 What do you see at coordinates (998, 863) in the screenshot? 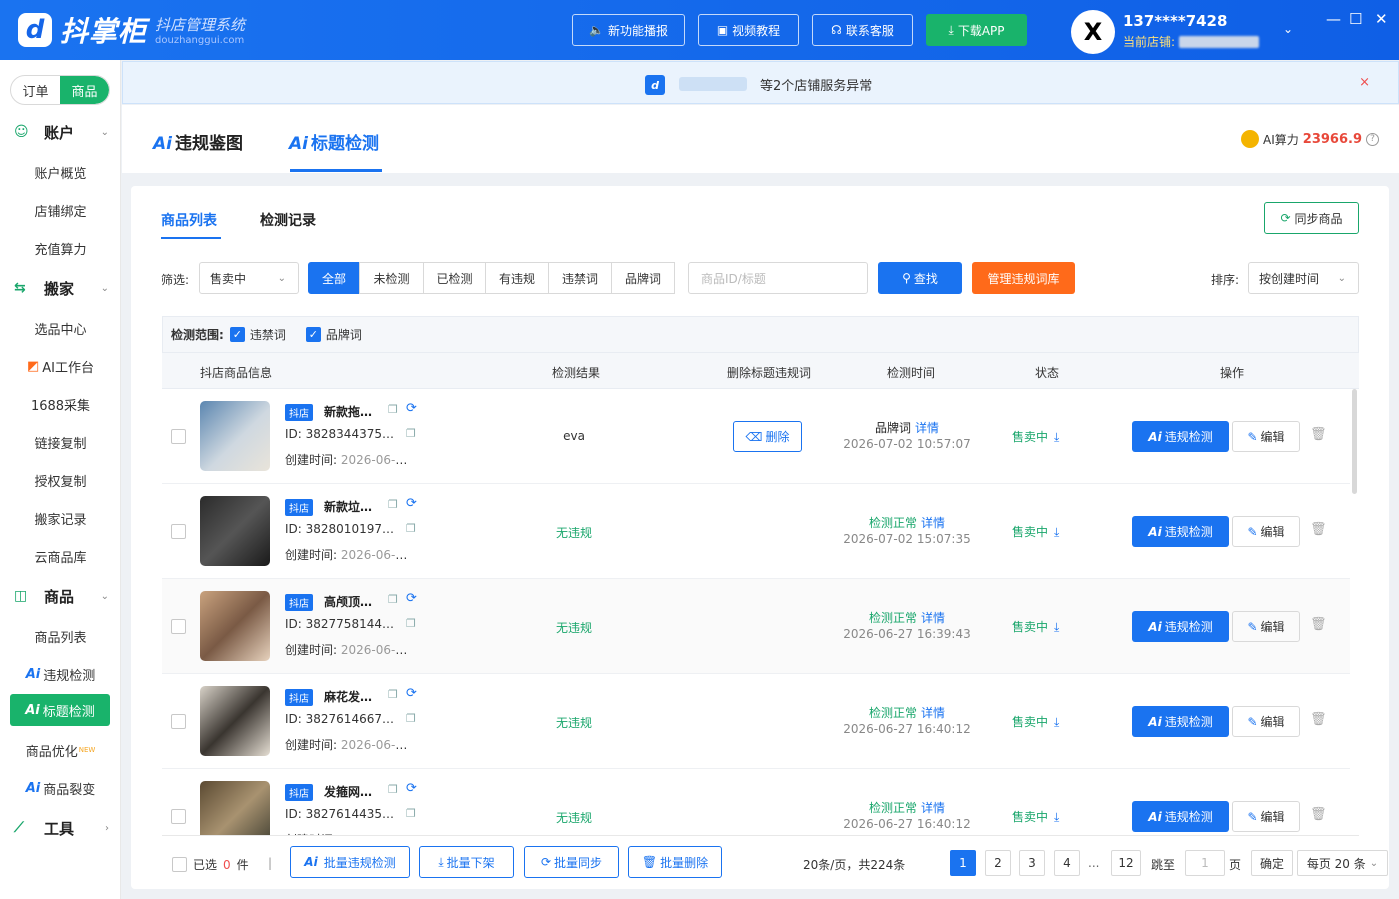
I see `page-2: 2` at bounding box center [998, 863].